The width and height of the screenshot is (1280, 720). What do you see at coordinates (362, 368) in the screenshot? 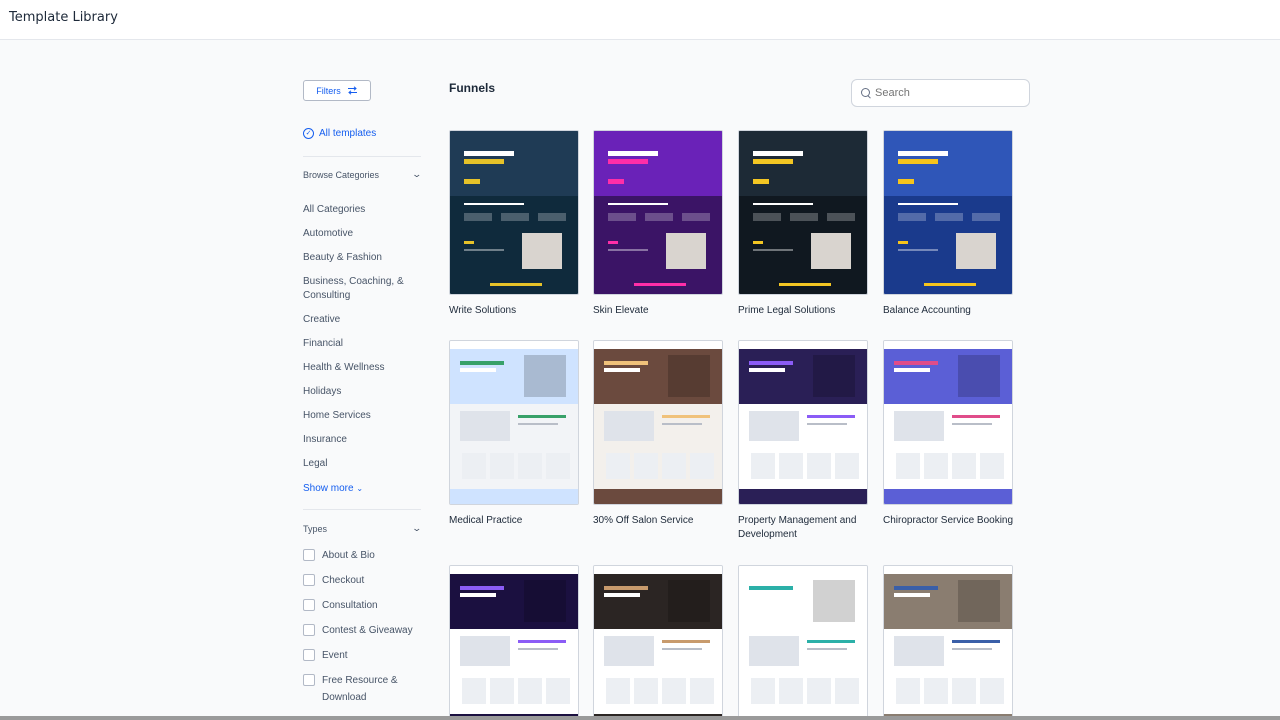
I see `category-item: Health & Wellness` at bounding box center [362, 368].